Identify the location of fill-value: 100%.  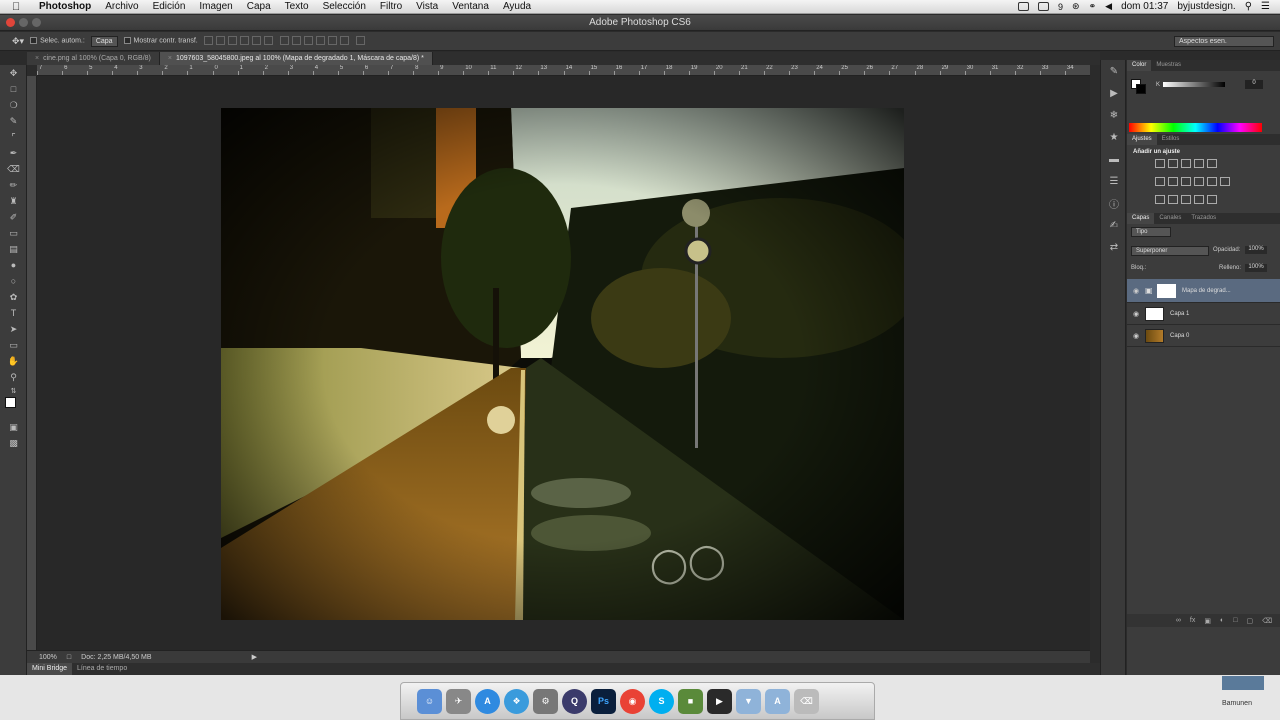
(1256, 268).